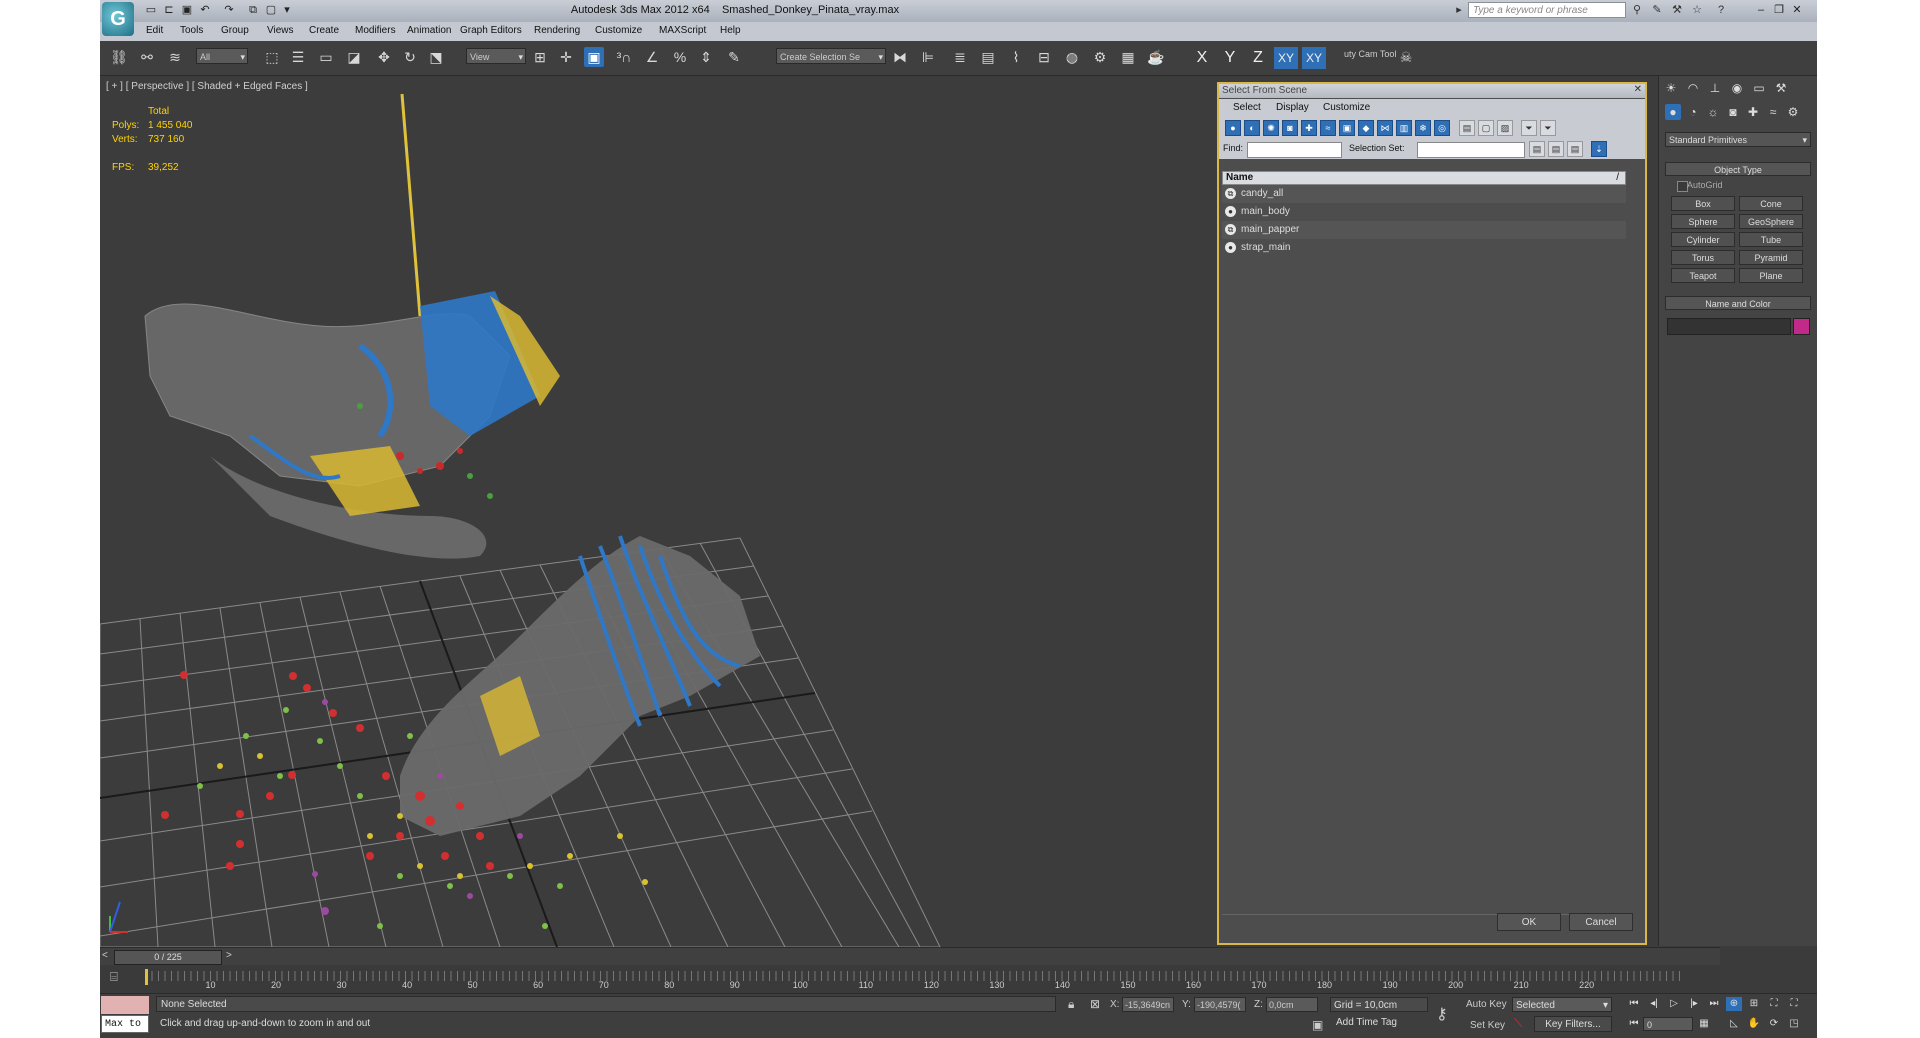 This screenshot has height=1038, width=1920. What do you see at coordinates (1729, 326) in the screenshot?
I see `object-name-input` at bounding box center [1729, 326].